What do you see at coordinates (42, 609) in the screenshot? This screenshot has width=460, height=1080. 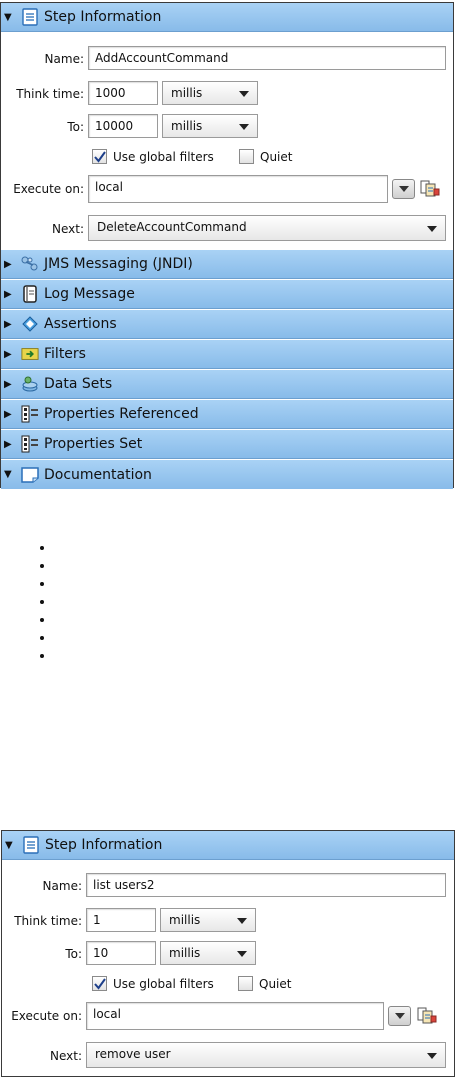 I see `bullet-list` at bounding box center [42, 609].